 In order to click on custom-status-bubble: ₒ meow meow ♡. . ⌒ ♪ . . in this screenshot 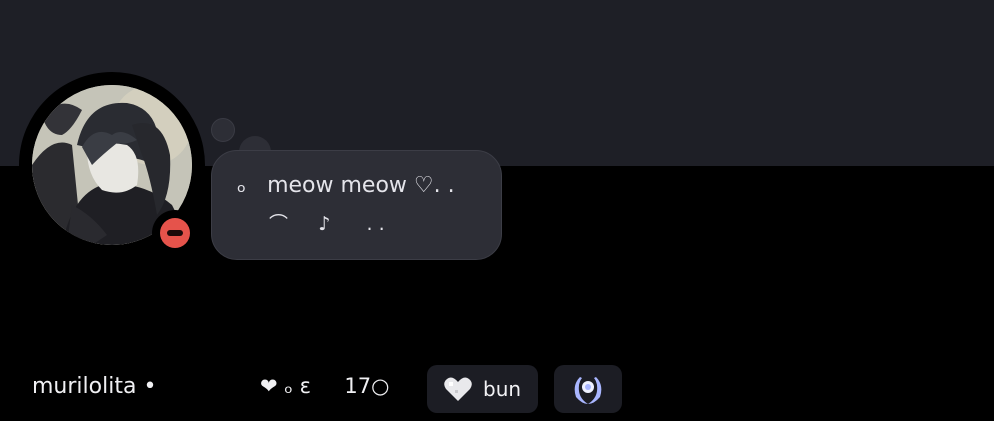, I will do `click(356, 205)`.